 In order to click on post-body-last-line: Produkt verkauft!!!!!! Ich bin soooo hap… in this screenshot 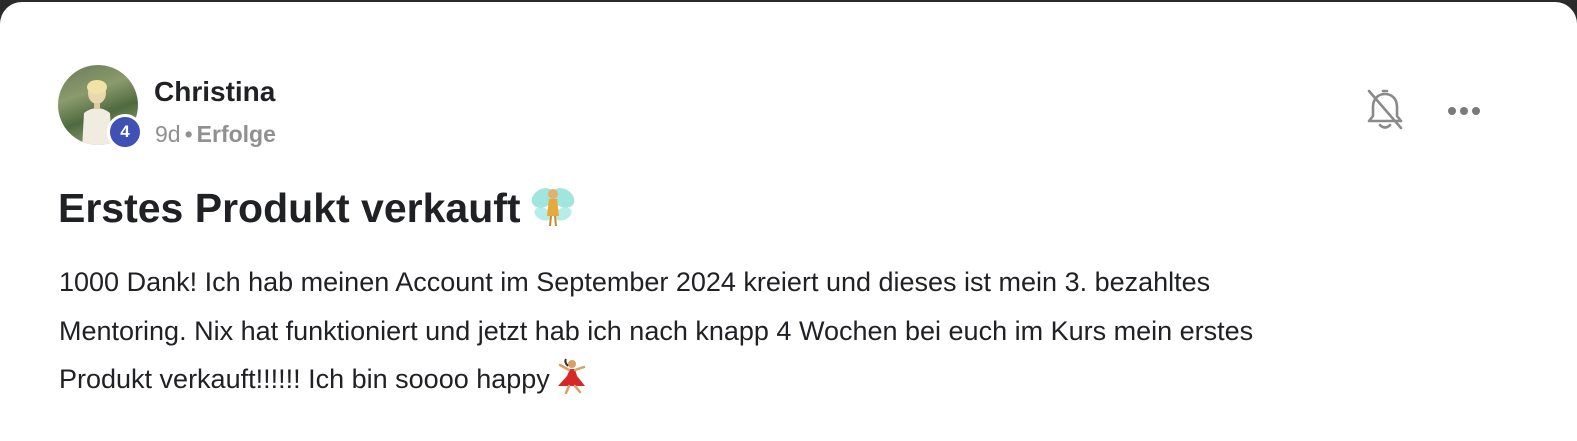, I will do `click(779, 379)`.